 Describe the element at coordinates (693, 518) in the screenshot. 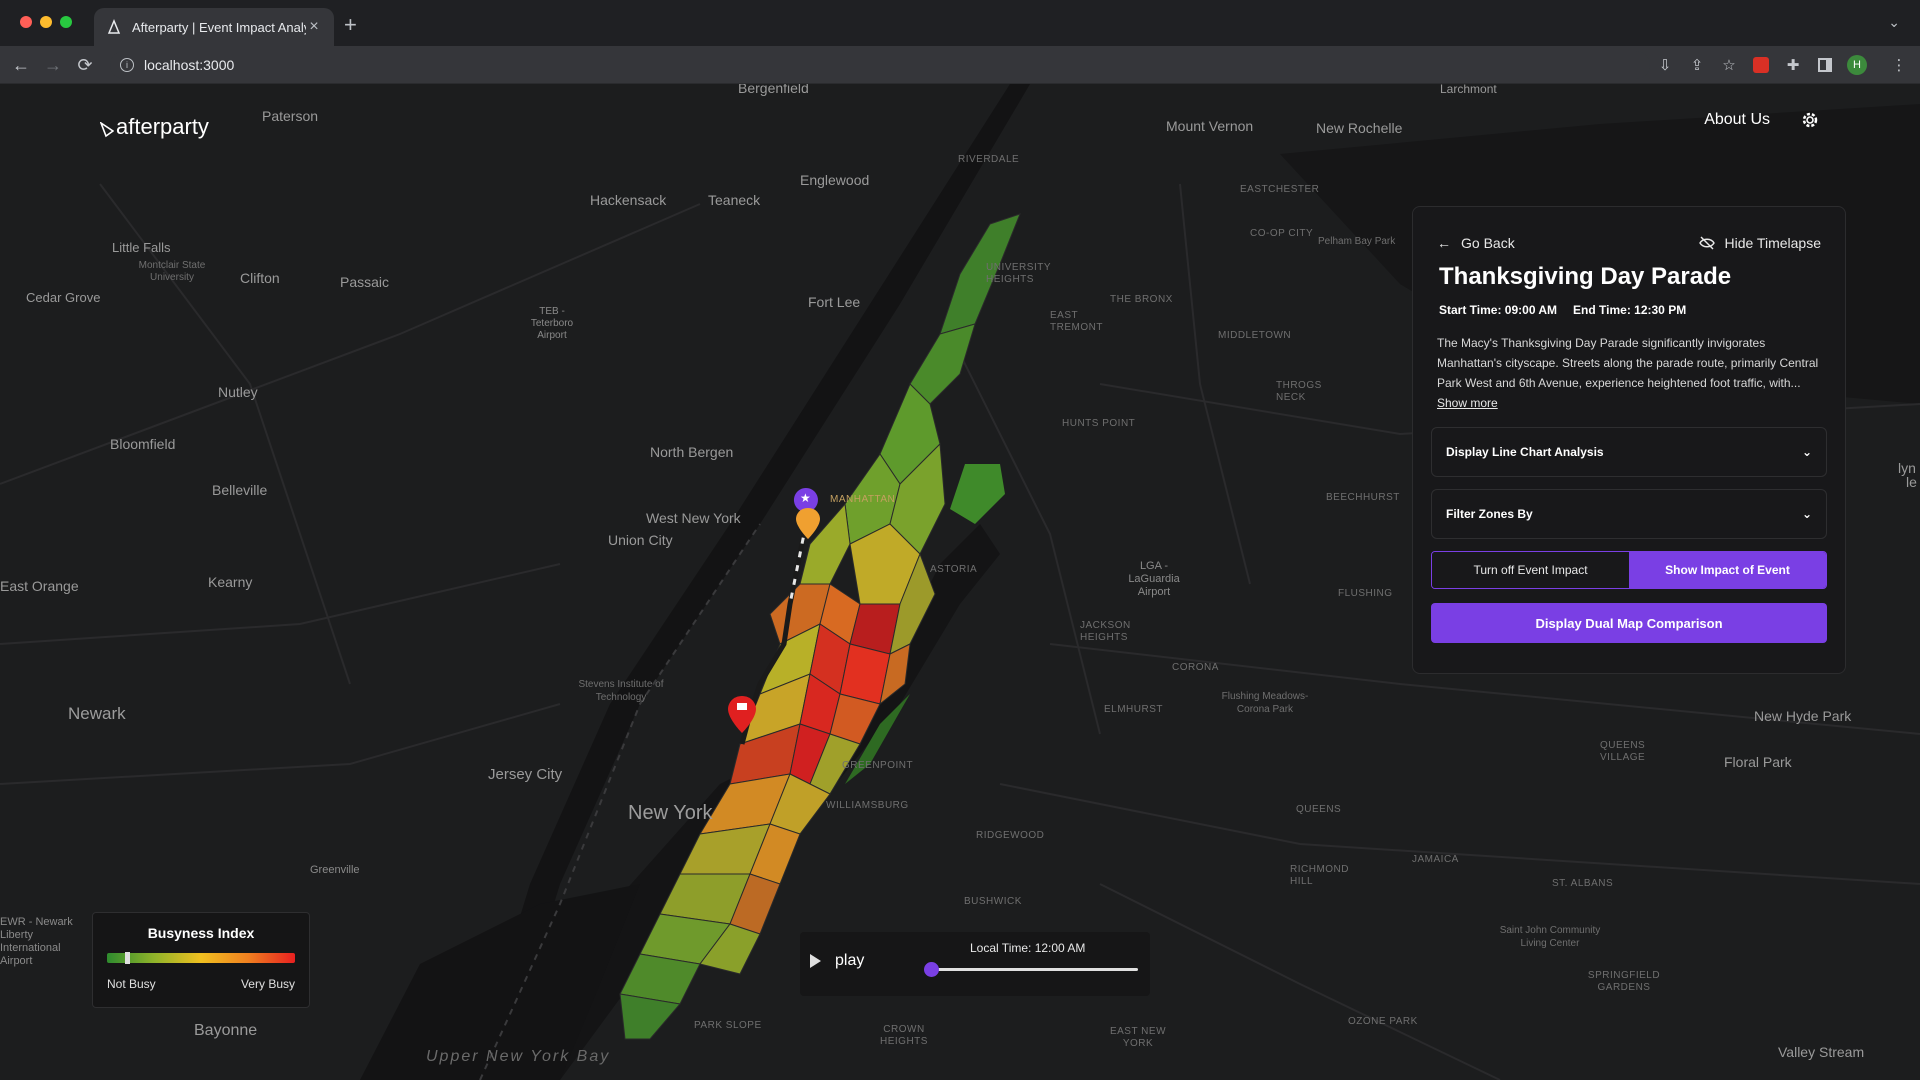

I see `map-label: West New York` at that location.